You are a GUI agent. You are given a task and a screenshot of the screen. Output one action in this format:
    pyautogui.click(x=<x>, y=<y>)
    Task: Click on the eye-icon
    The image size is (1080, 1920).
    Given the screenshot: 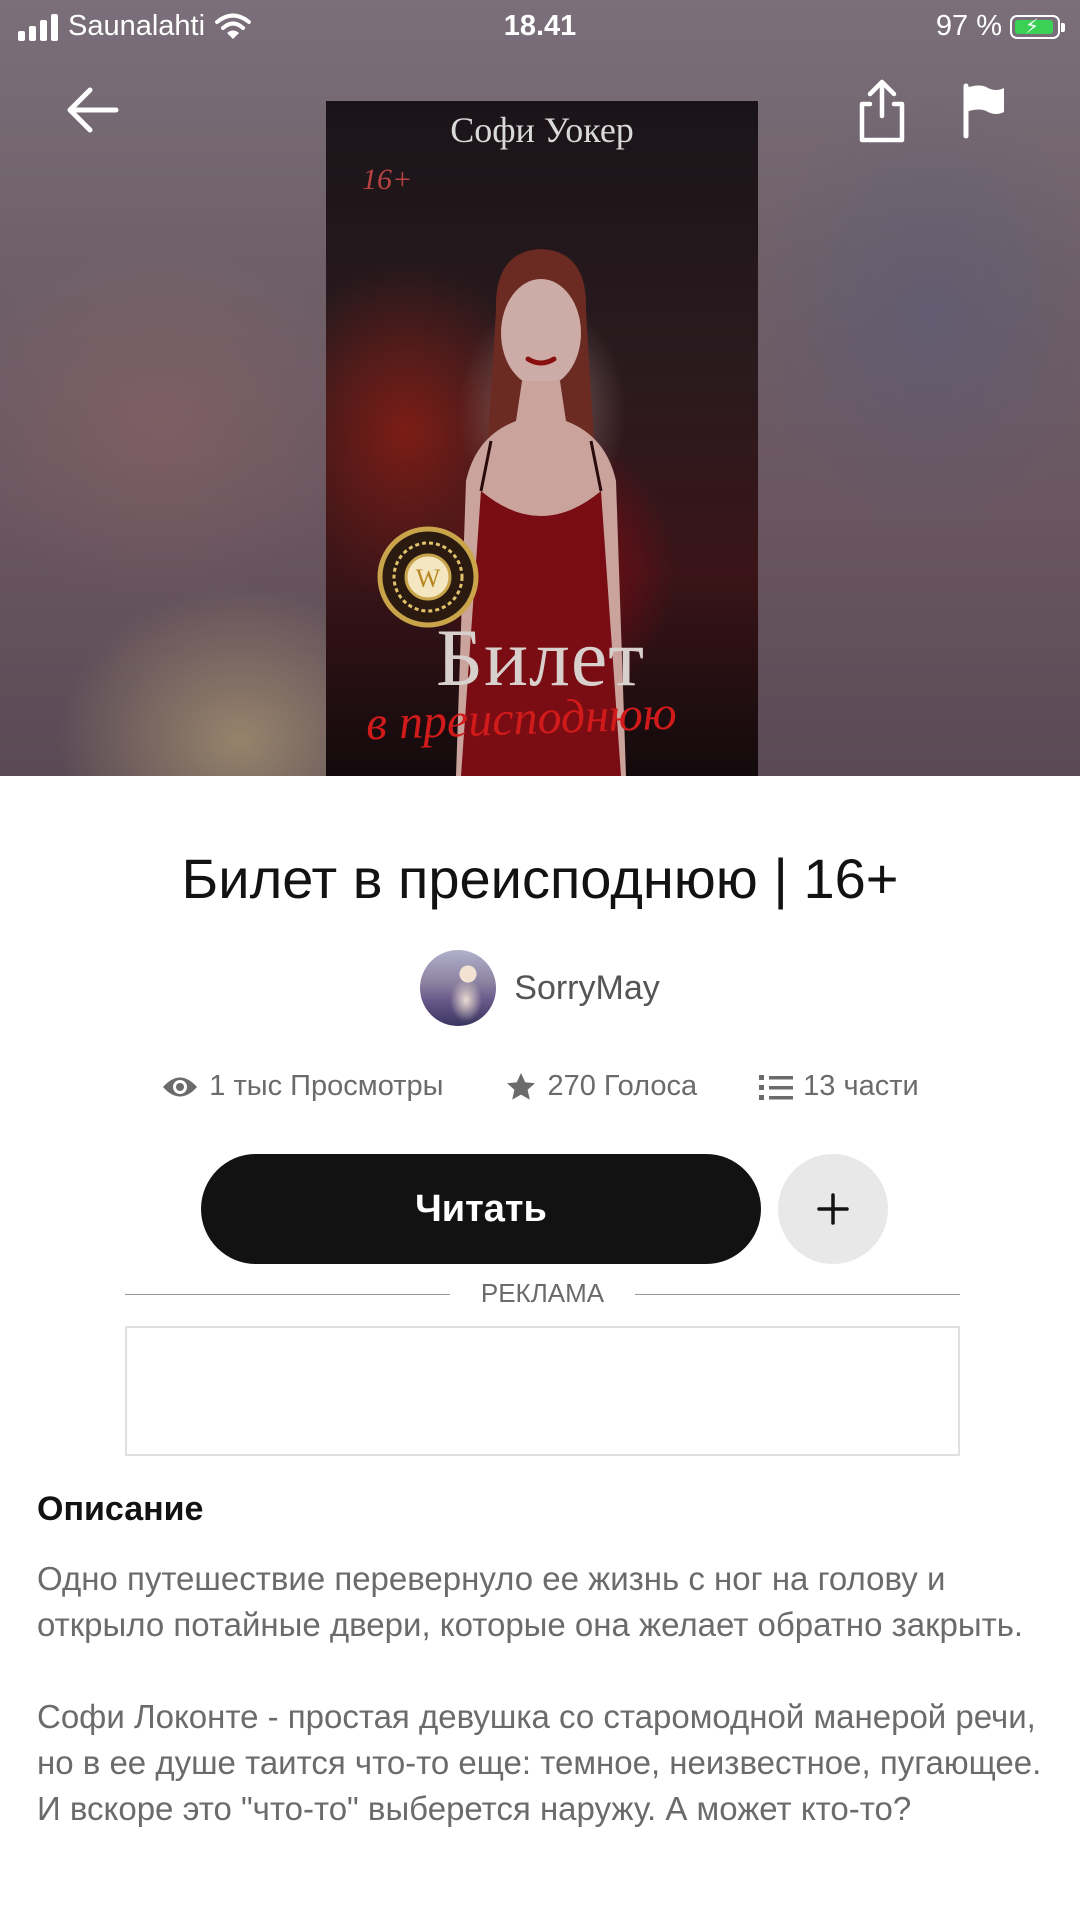 What is the action you would take?
    pyautogui.click(x=180, y=1086)
    